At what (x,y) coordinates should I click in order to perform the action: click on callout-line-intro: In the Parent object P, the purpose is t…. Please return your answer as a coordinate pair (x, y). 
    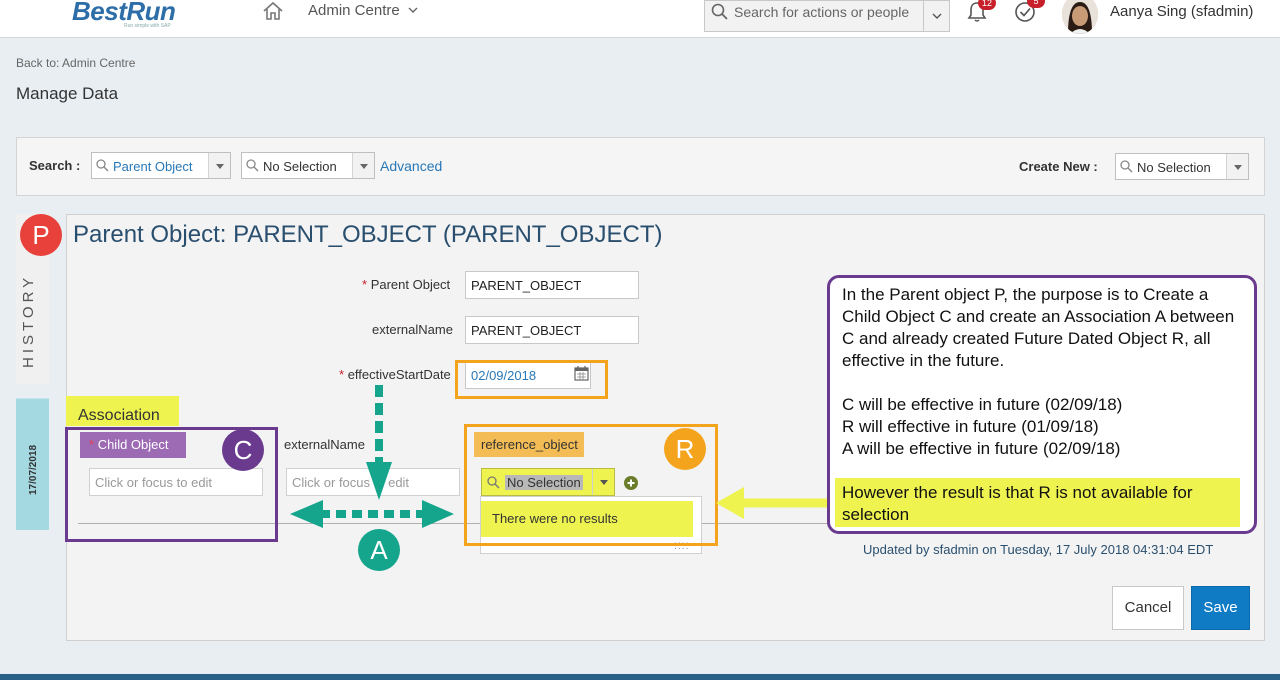
    Looking at the image, I should click on (1038, 327).